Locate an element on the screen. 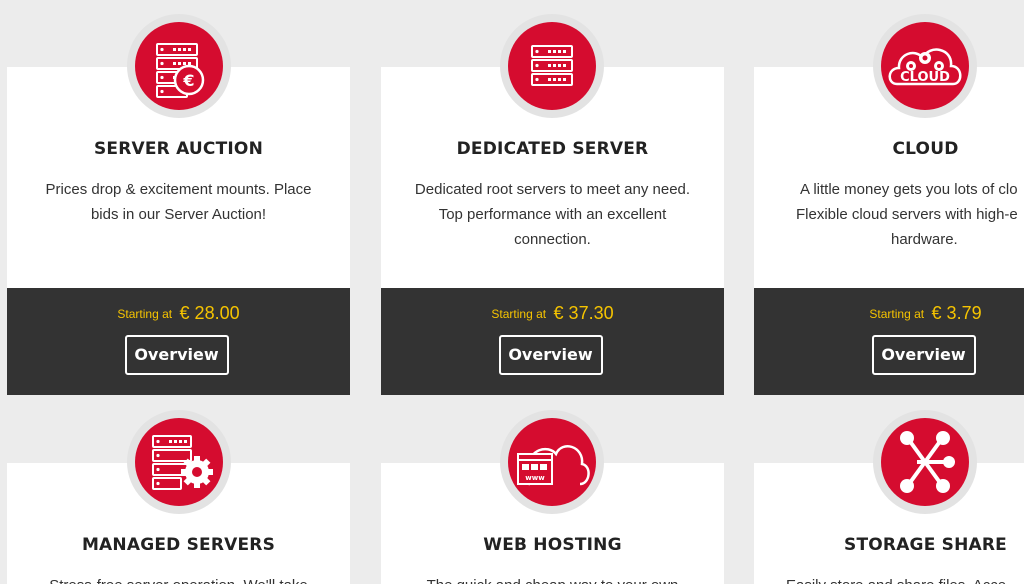 The height and width of the screenshot is (584, 1024). card-title: STORAGE SHARE is located at coordinates (925, 545).